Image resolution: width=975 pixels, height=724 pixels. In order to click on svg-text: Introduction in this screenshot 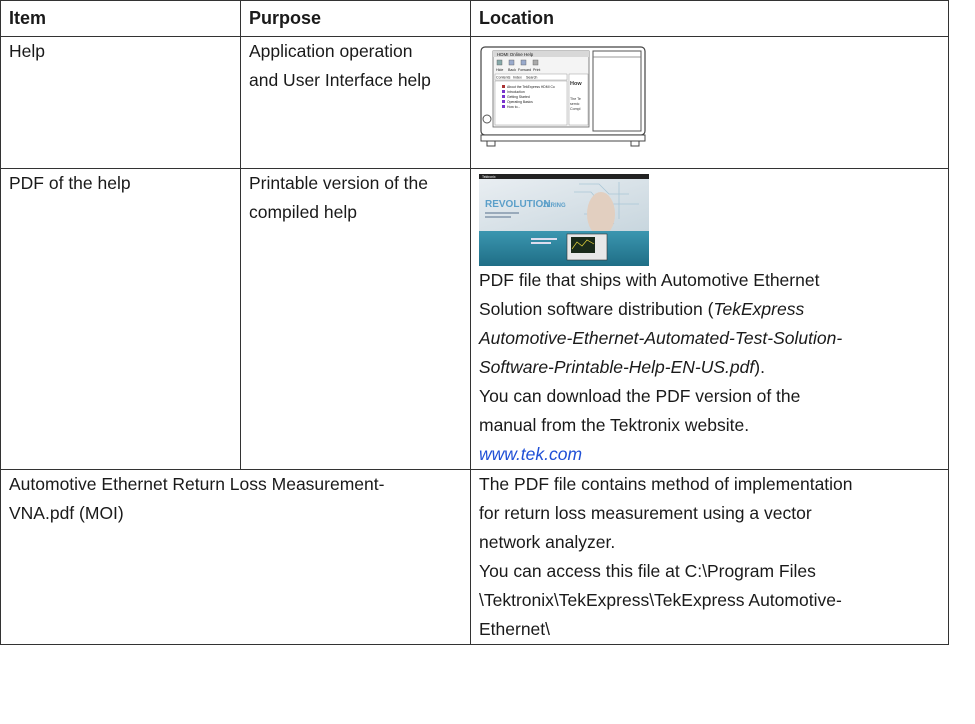, I will do `click(516, 92)`.